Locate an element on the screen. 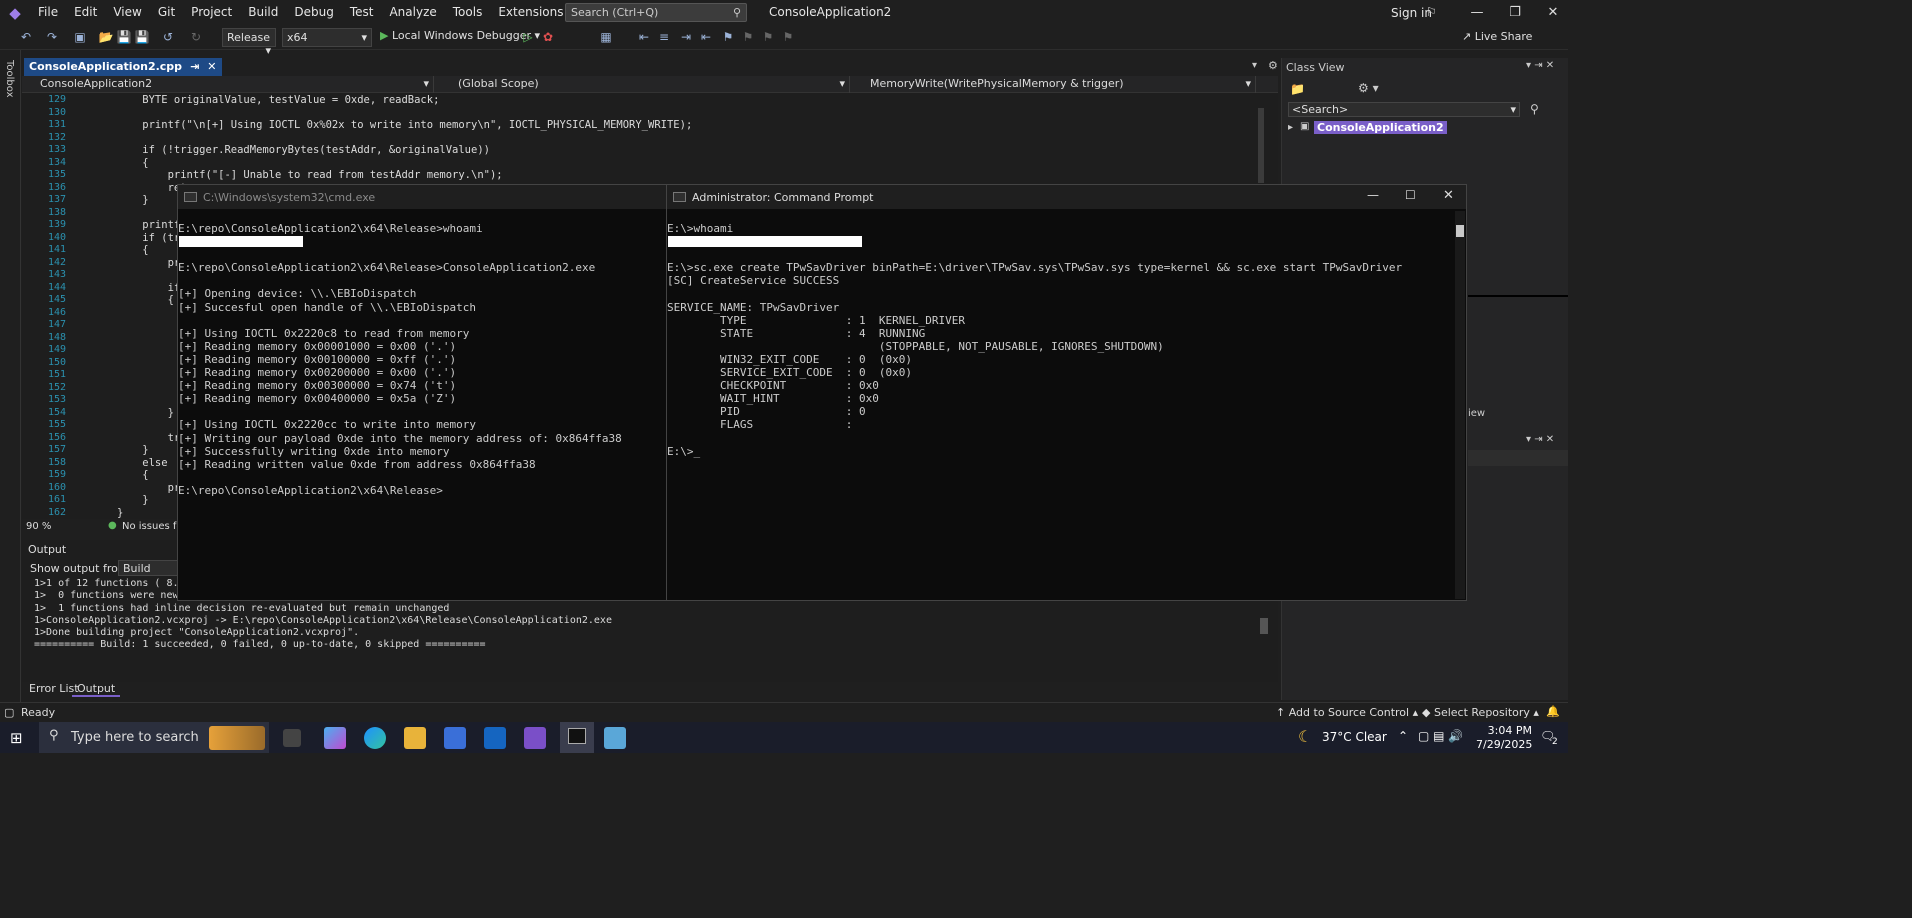 The width and height of the screenshot is (1912, 918). editor-scrollbar is located at coordinates (1261, 145).